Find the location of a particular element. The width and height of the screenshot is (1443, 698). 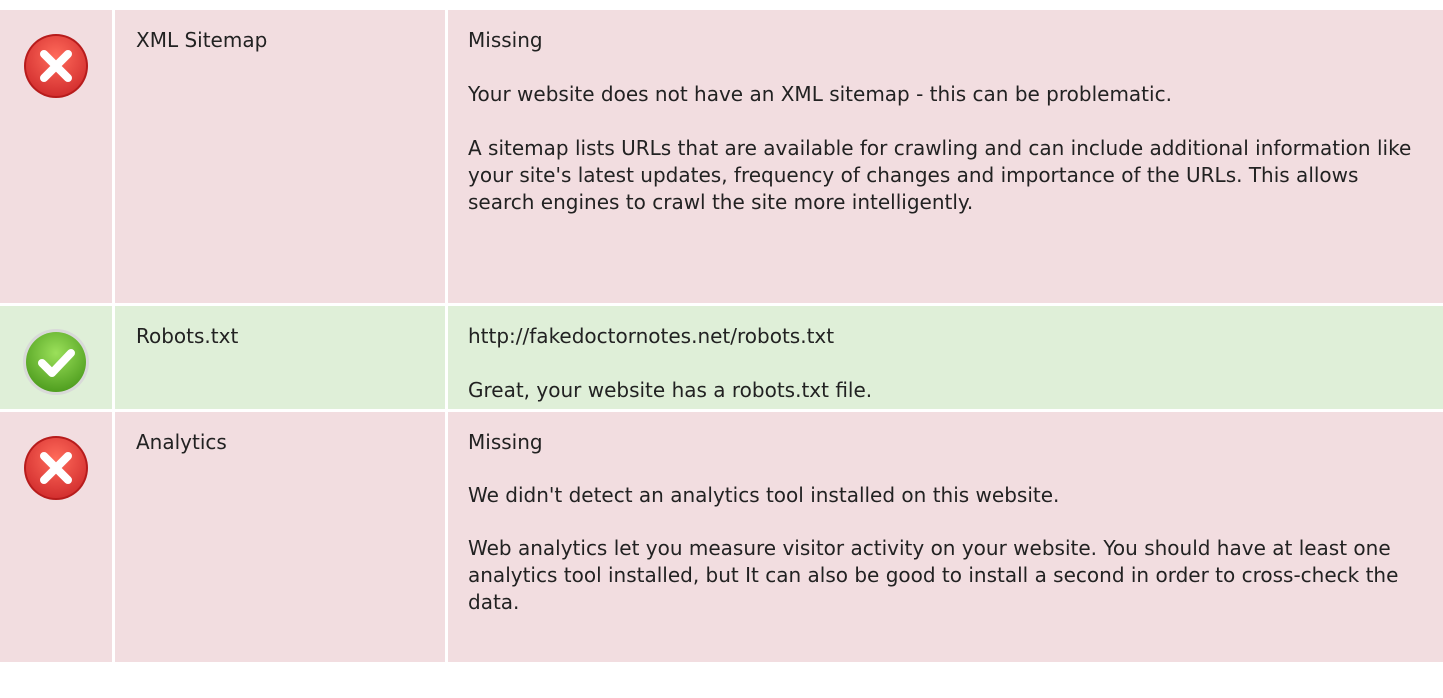

success-check-icon is located at coordinates (56, 362).